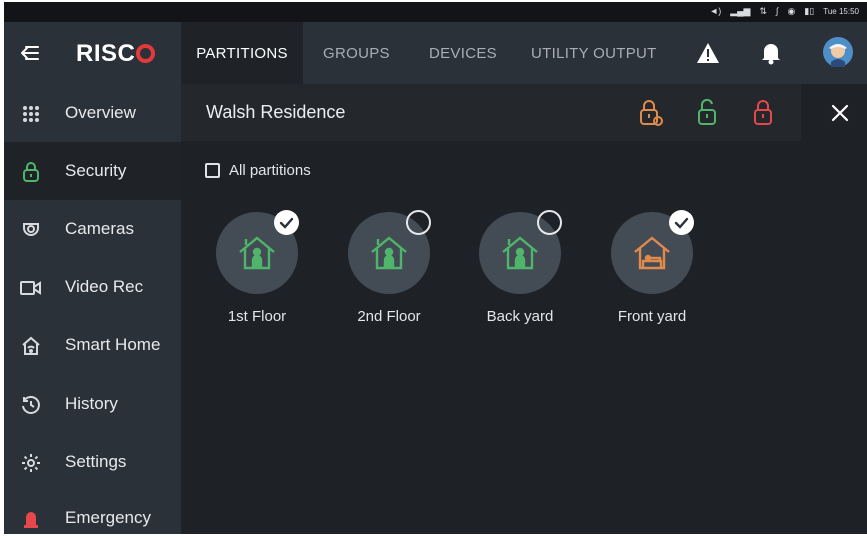  I want to click on sidebar-item-emergency: Emergency, so click(92, 511).